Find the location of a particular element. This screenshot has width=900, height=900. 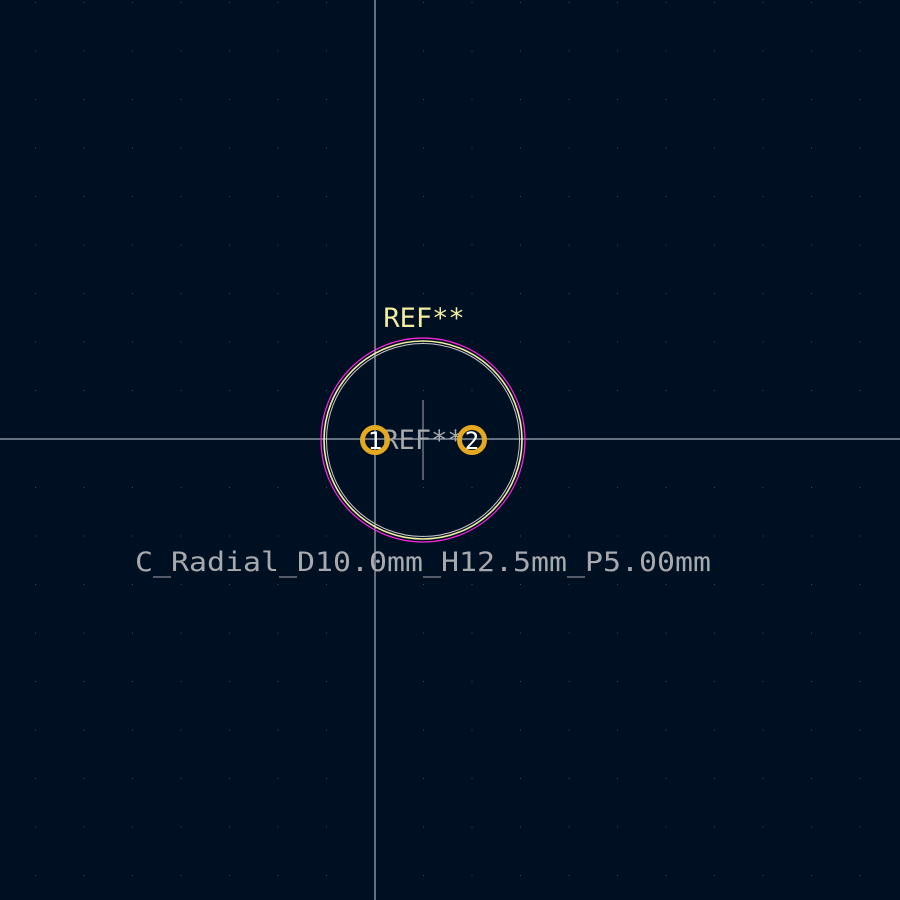

pad-2-number: 2 is located at coordinates (472, 441).